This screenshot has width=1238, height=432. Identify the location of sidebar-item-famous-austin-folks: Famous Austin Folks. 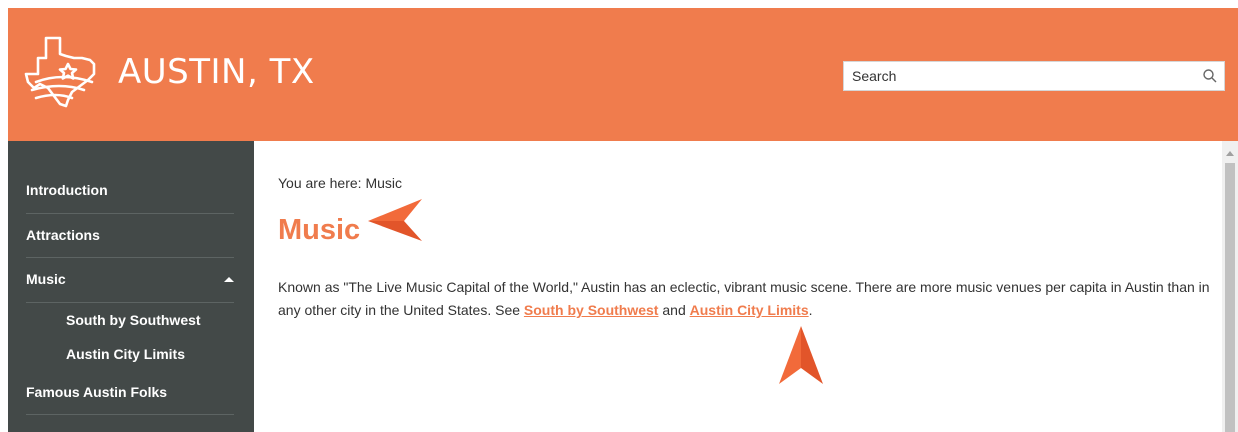
(130, 392).